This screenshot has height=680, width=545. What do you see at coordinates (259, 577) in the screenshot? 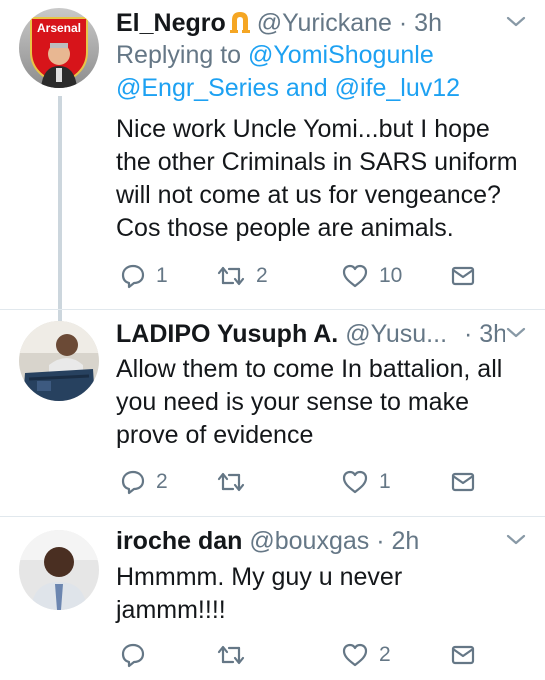
I see `tweet-text-line: Hmmmm. My guy u never` at bounding box center [259, 577].